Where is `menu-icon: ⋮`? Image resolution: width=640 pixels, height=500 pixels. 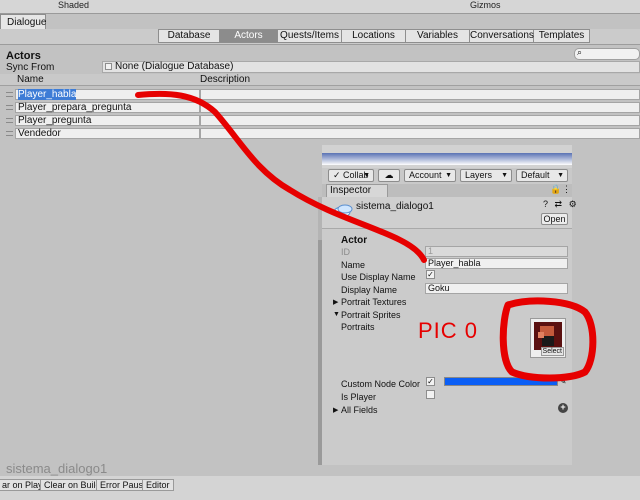 menu-icon: ⋮ is located at coordinates (566, 189).